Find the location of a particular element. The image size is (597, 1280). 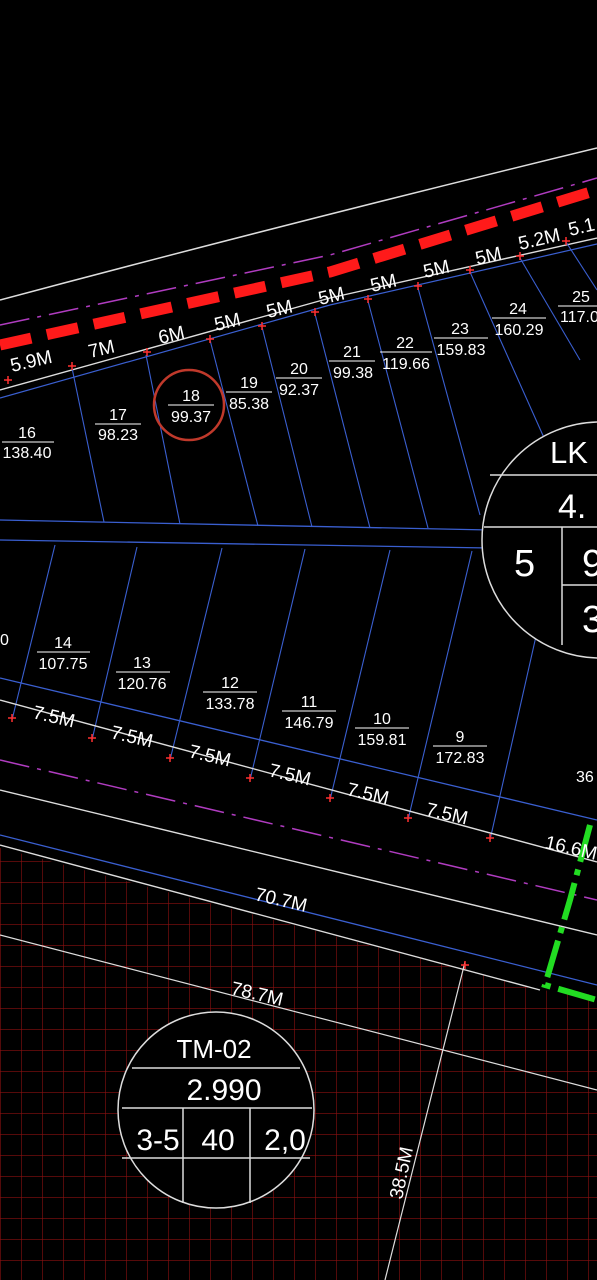

svg-text: 19 is located at coordinates (249, 383).